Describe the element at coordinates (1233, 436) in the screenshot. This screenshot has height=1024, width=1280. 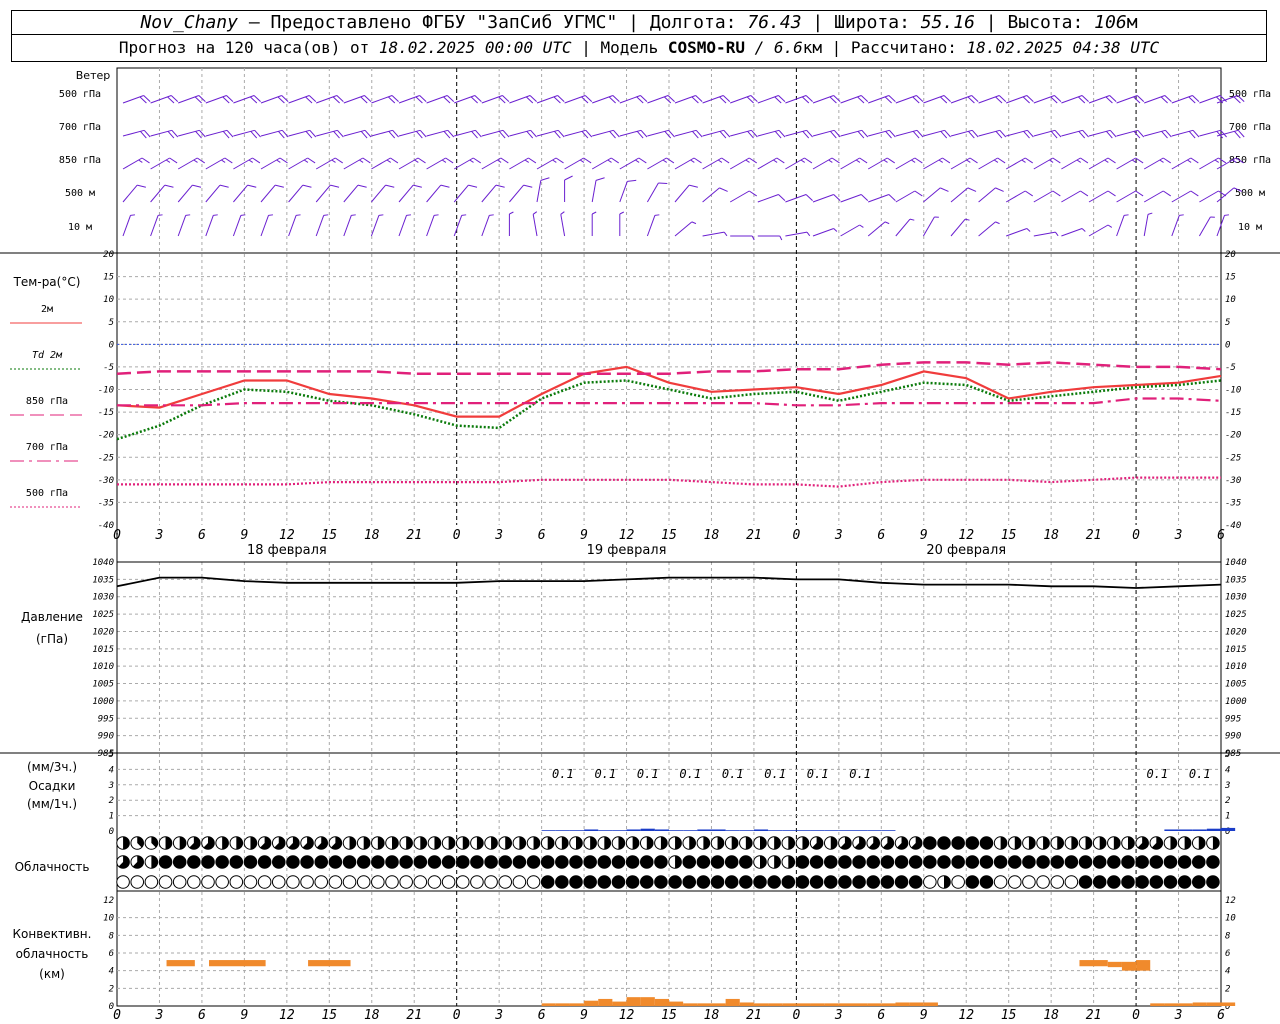
I see `temp-axis-tick-right: -20` at that location.